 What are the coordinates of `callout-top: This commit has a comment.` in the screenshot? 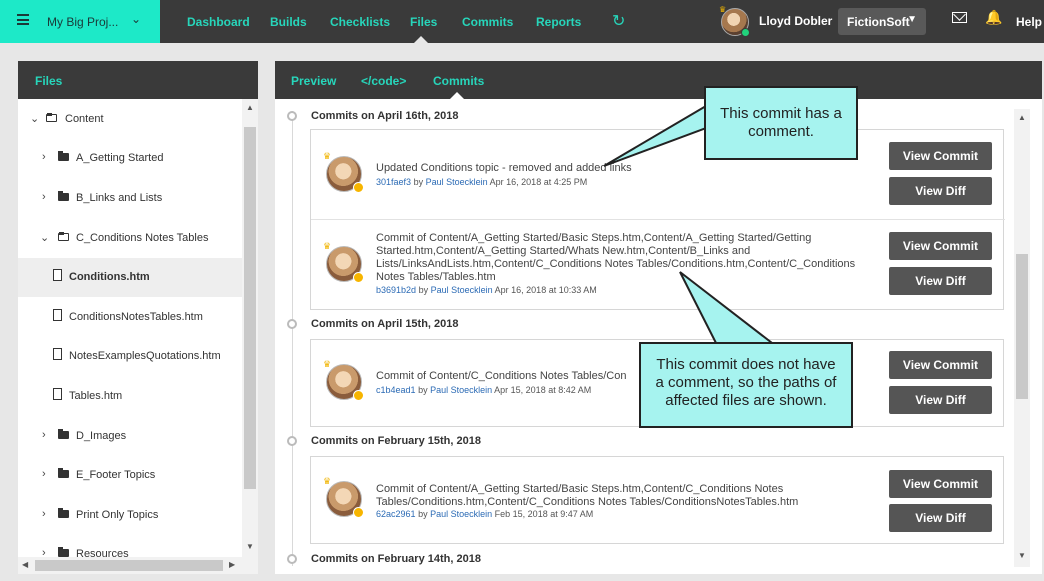 It's located at (781, 123).